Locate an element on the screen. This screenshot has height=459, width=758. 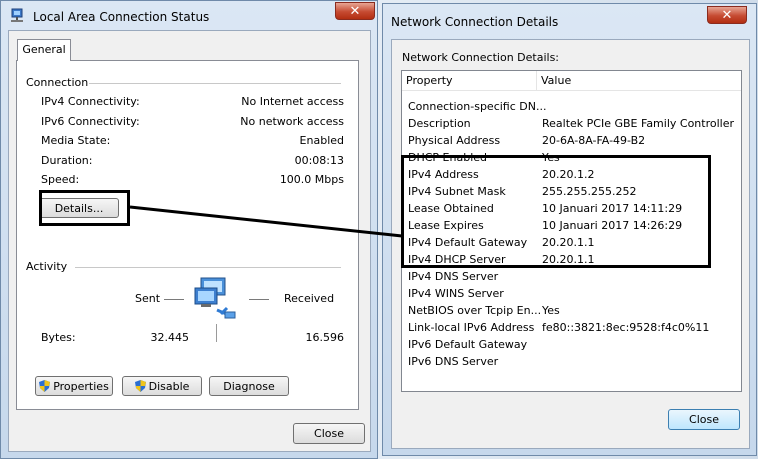
tab-general-label: General is located at coordinates (44, 49).